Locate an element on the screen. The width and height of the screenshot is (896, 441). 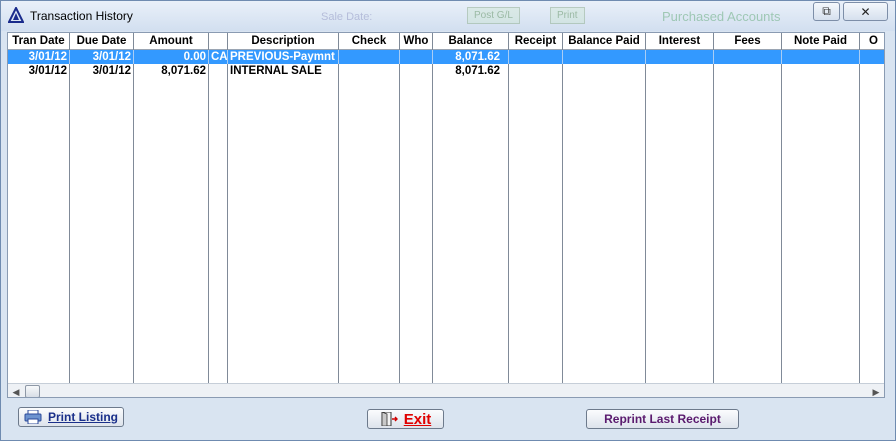
print-listing-button: Print Listing is located at coordinates (71, 417).